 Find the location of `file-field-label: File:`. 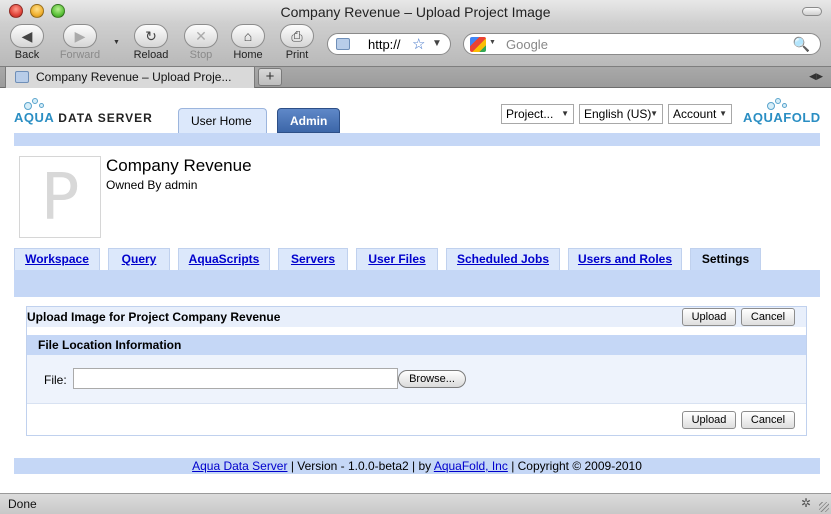

file-field-label: File: is located at coordinates (55, 380).